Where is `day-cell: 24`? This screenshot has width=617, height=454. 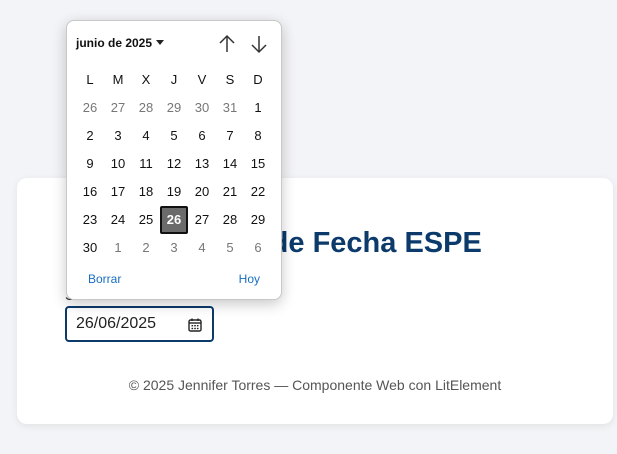
day-cell: 24 is located at coordinates (118, 220).